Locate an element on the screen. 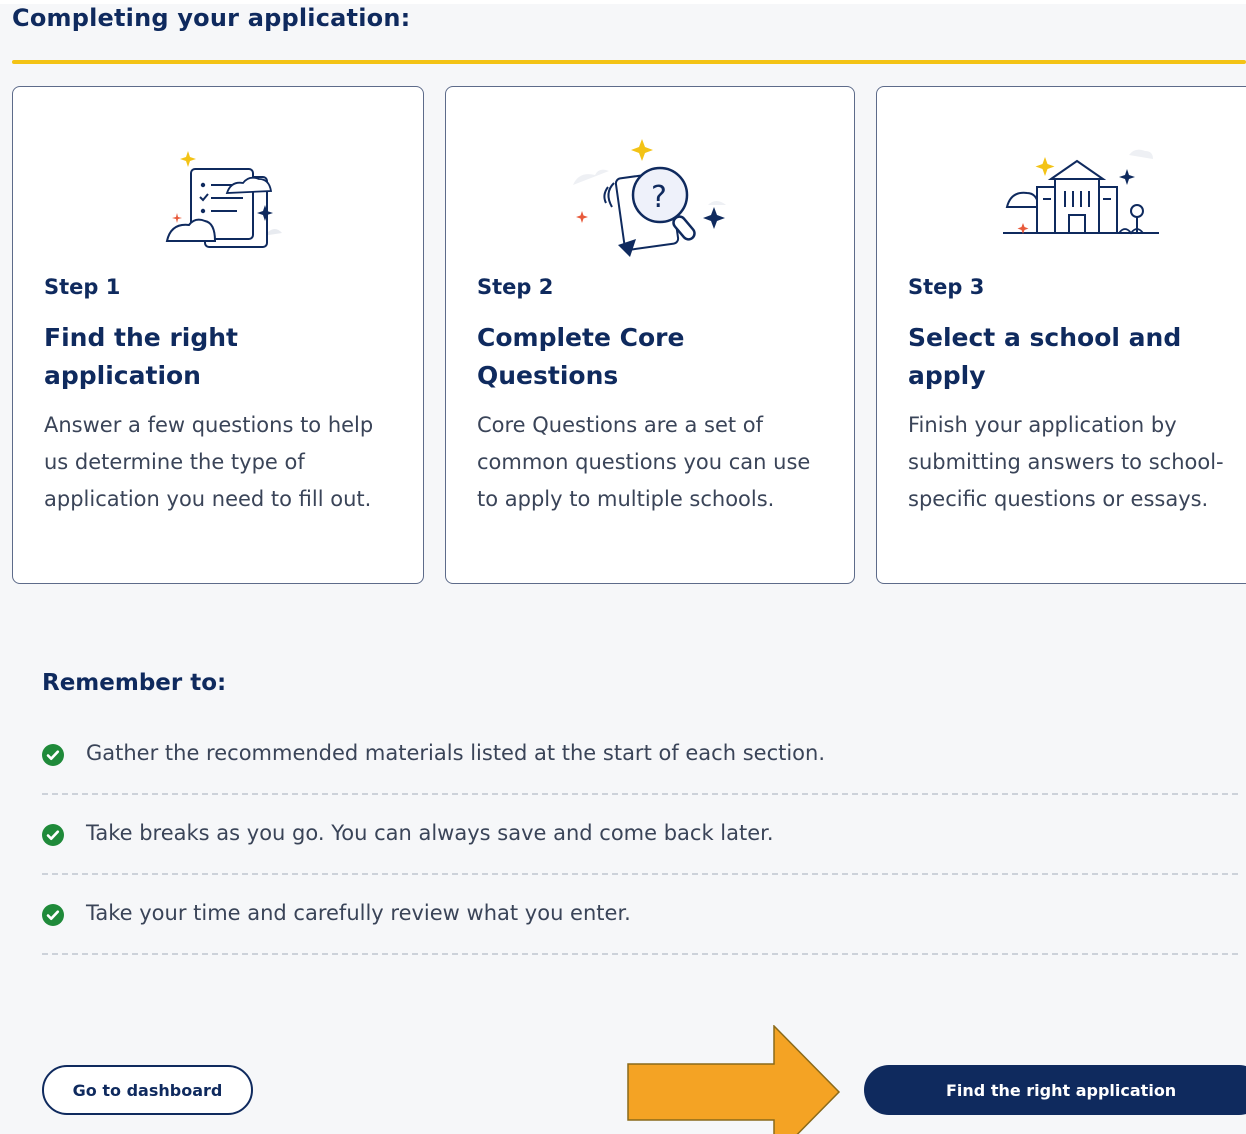 The width and height of the screenshot is (1246, 1134). step-title: Complete Core Questions is located at coordinates (581, 356).